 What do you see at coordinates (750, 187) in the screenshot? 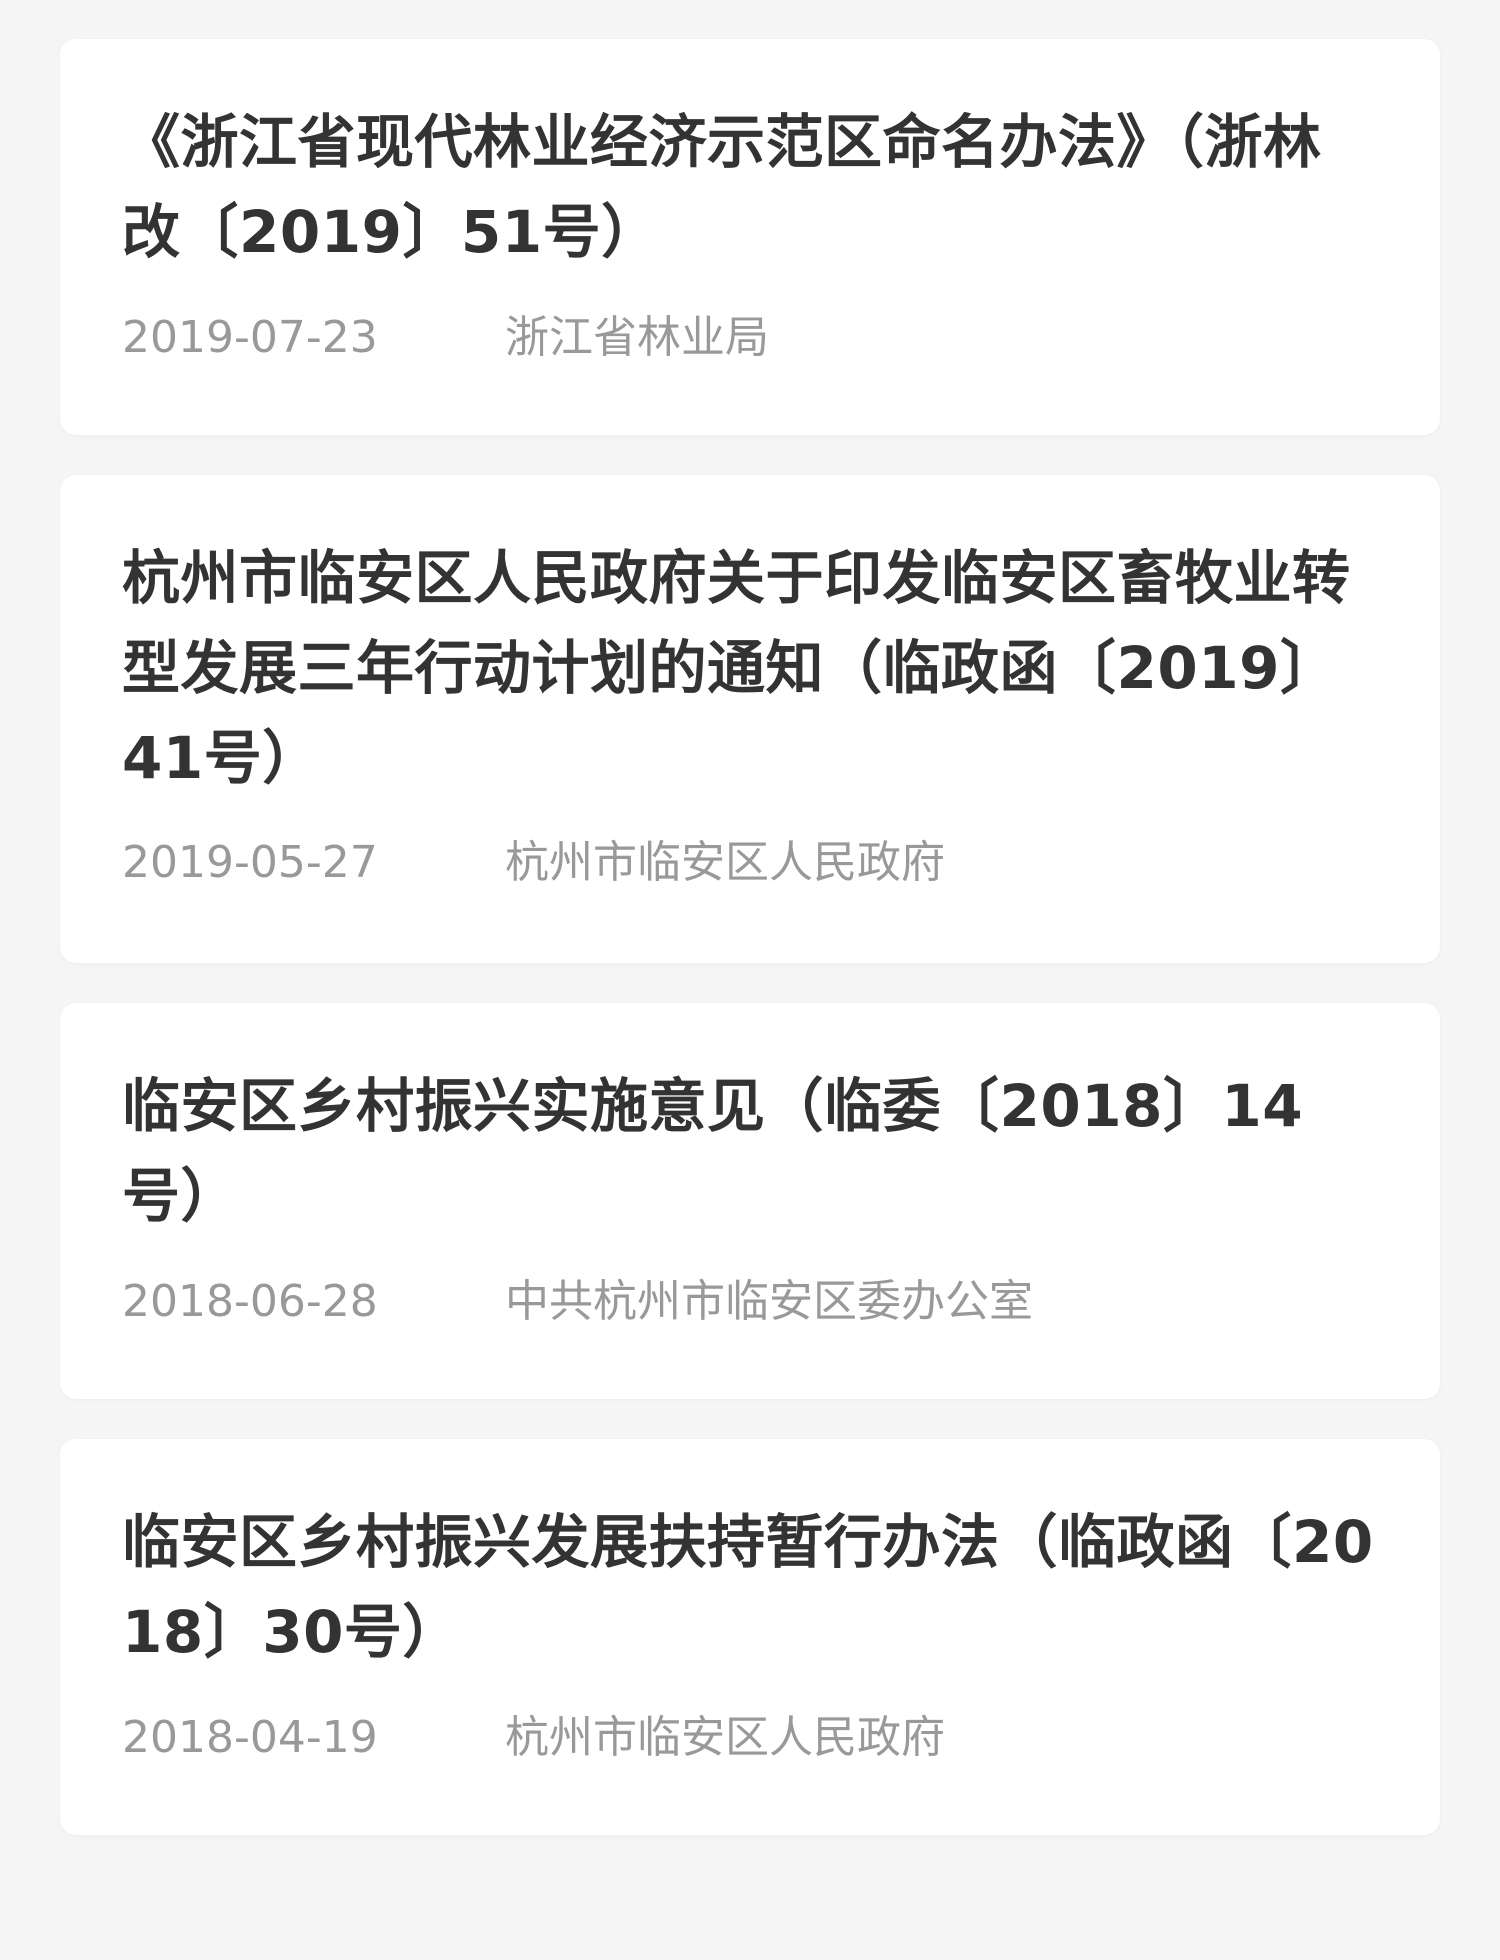
I see `document-title: 《浙江省现代林业经济示范区命名办法》（浙林改〔2019〕51号）` at bounding box center [750, 187].